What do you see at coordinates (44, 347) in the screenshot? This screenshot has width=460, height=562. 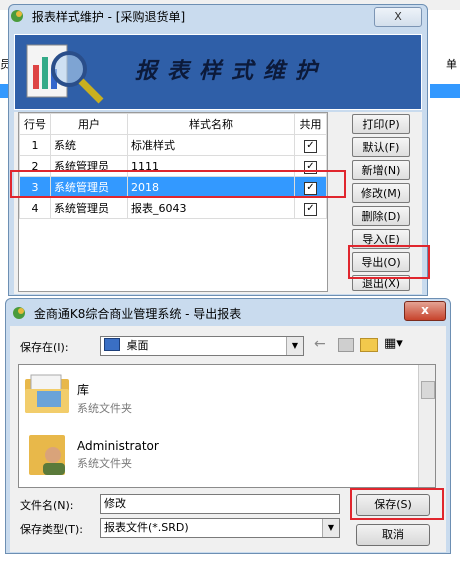 I see `save-in-label: 保存在(I):` at bounding box center [44, 347].